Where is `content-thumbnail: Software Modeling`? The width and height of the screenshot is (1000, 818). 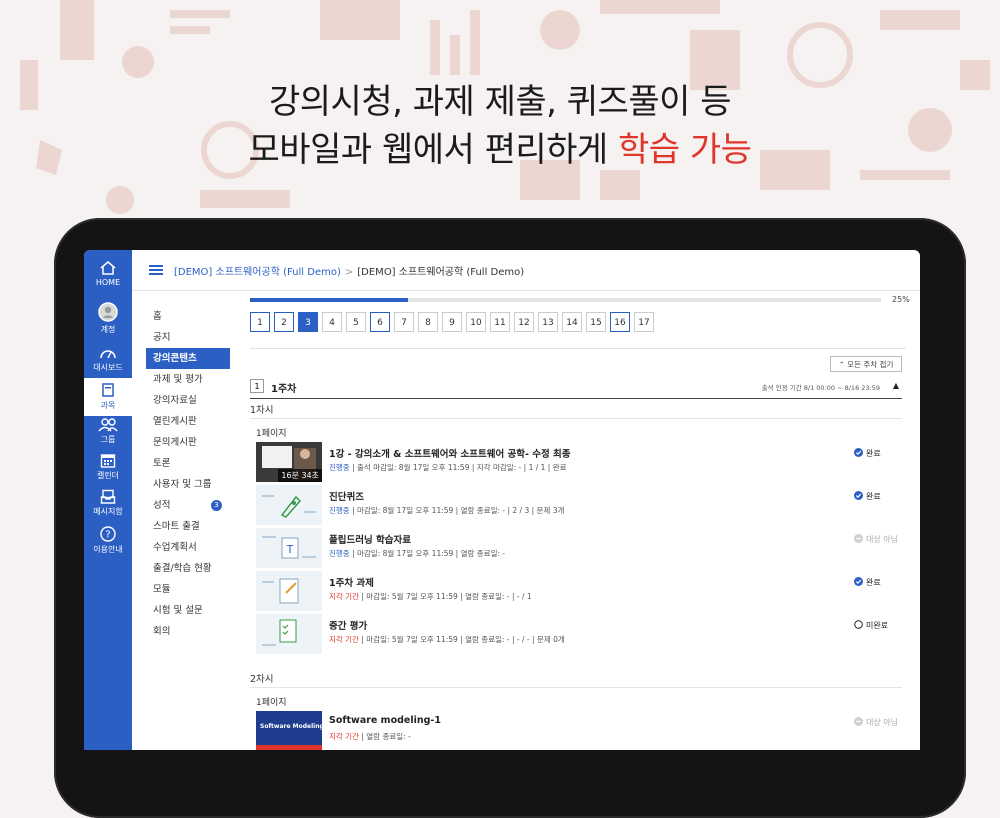
content-thumbnail: Software Modeling is located at coordinates (289, 730).